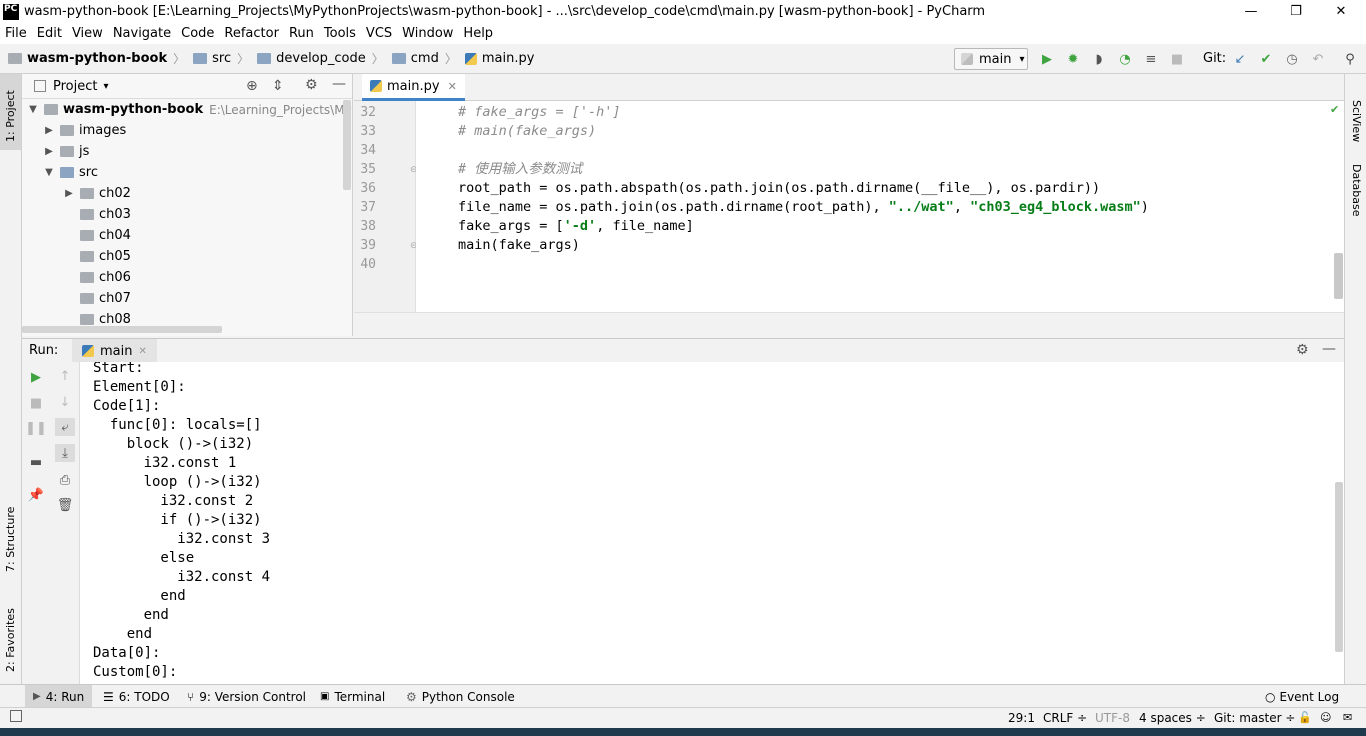  What do you see at coordinates (87, 33) in the screenshot?
I see `menu-view: View` at bounding box center [87, 33].